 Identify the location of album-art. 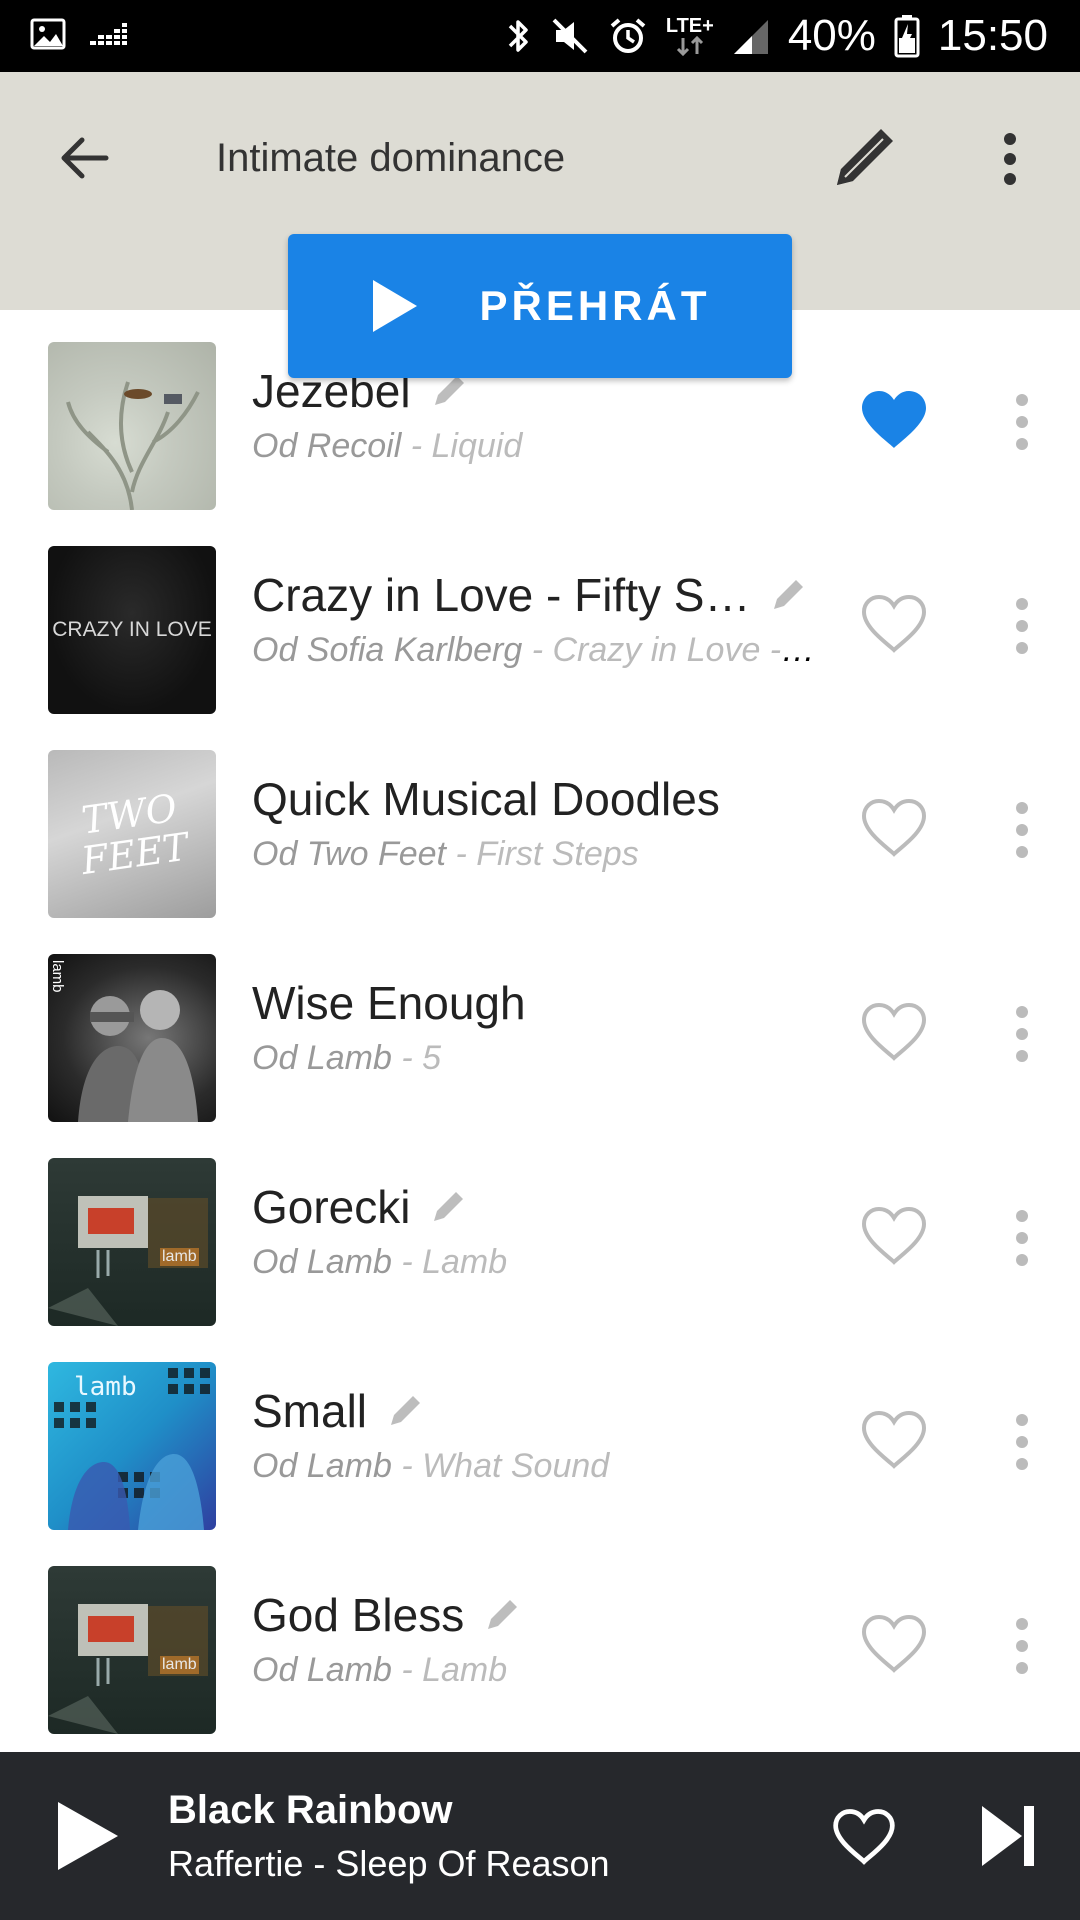
(132, 426).